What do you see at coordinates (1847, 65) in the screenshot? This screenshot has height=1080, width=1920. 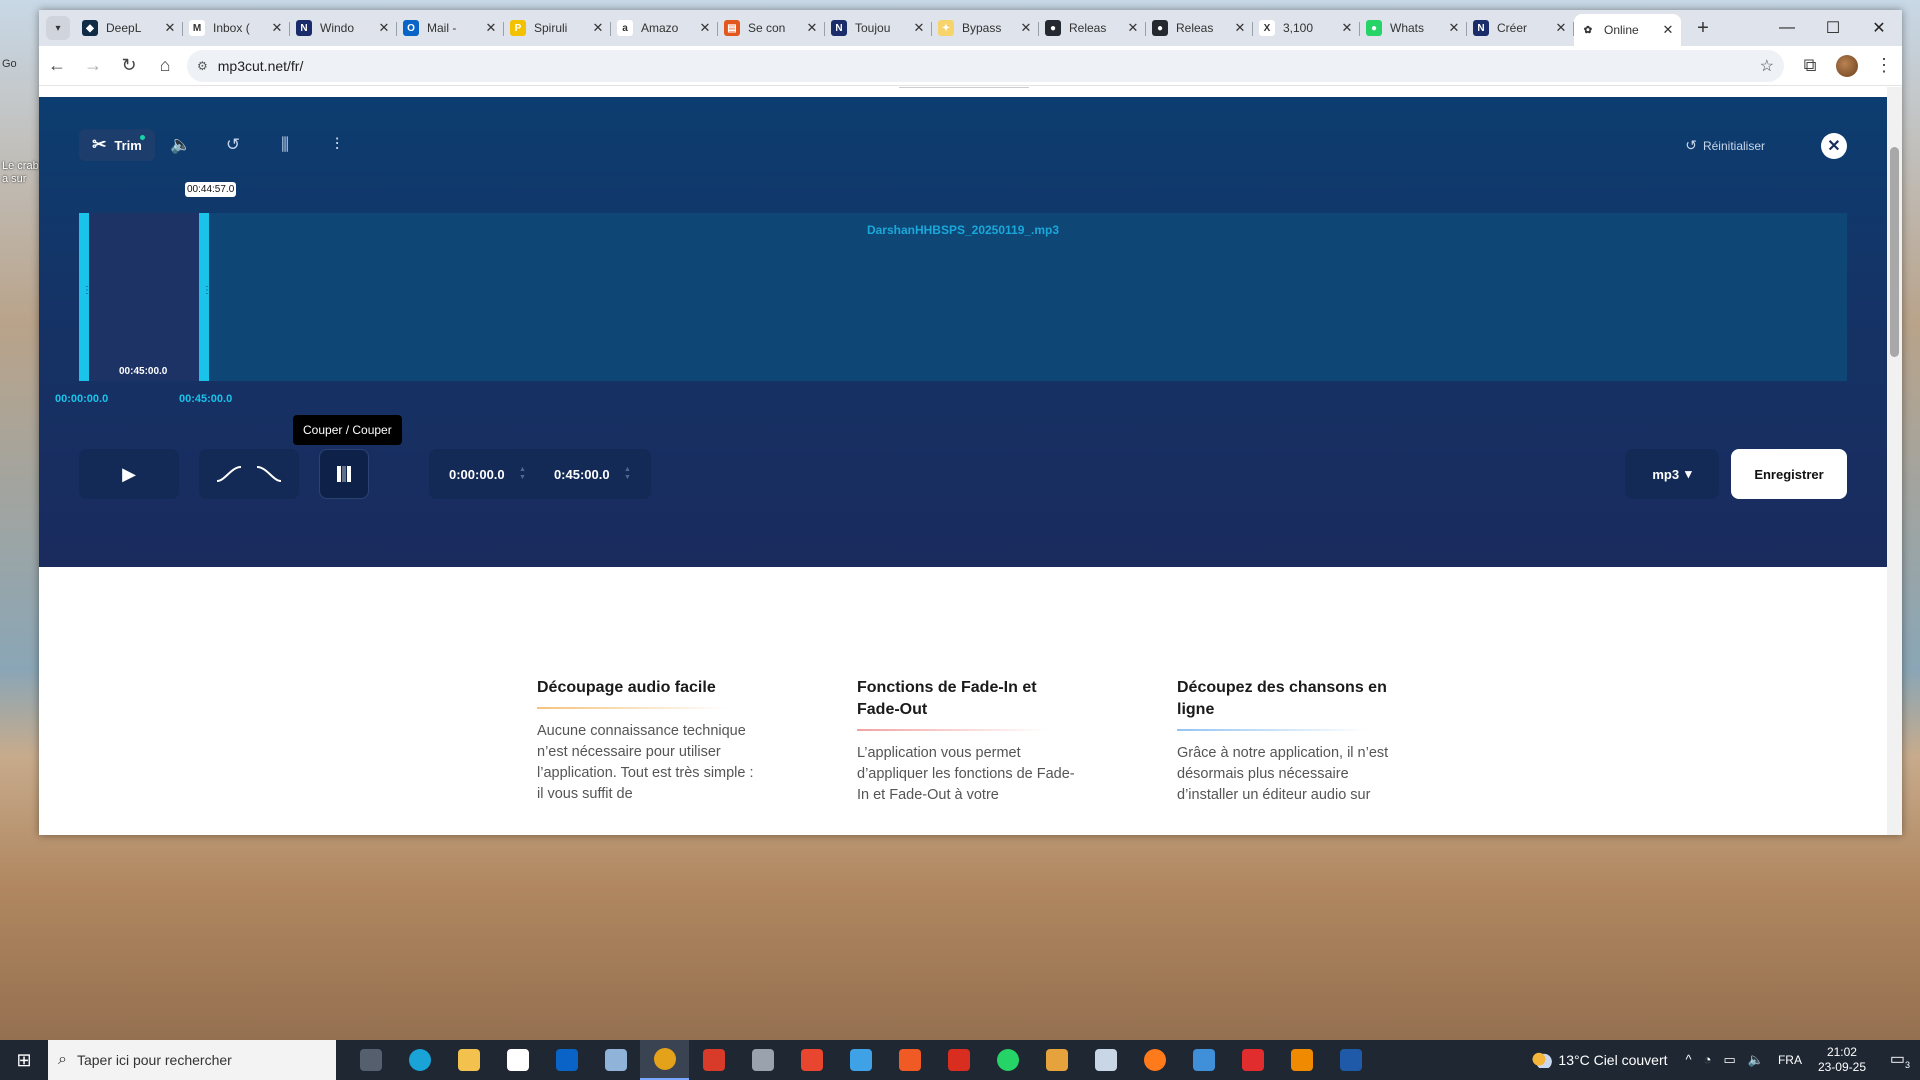 I see `profile-avatar` at bounding box center [1847, 65].